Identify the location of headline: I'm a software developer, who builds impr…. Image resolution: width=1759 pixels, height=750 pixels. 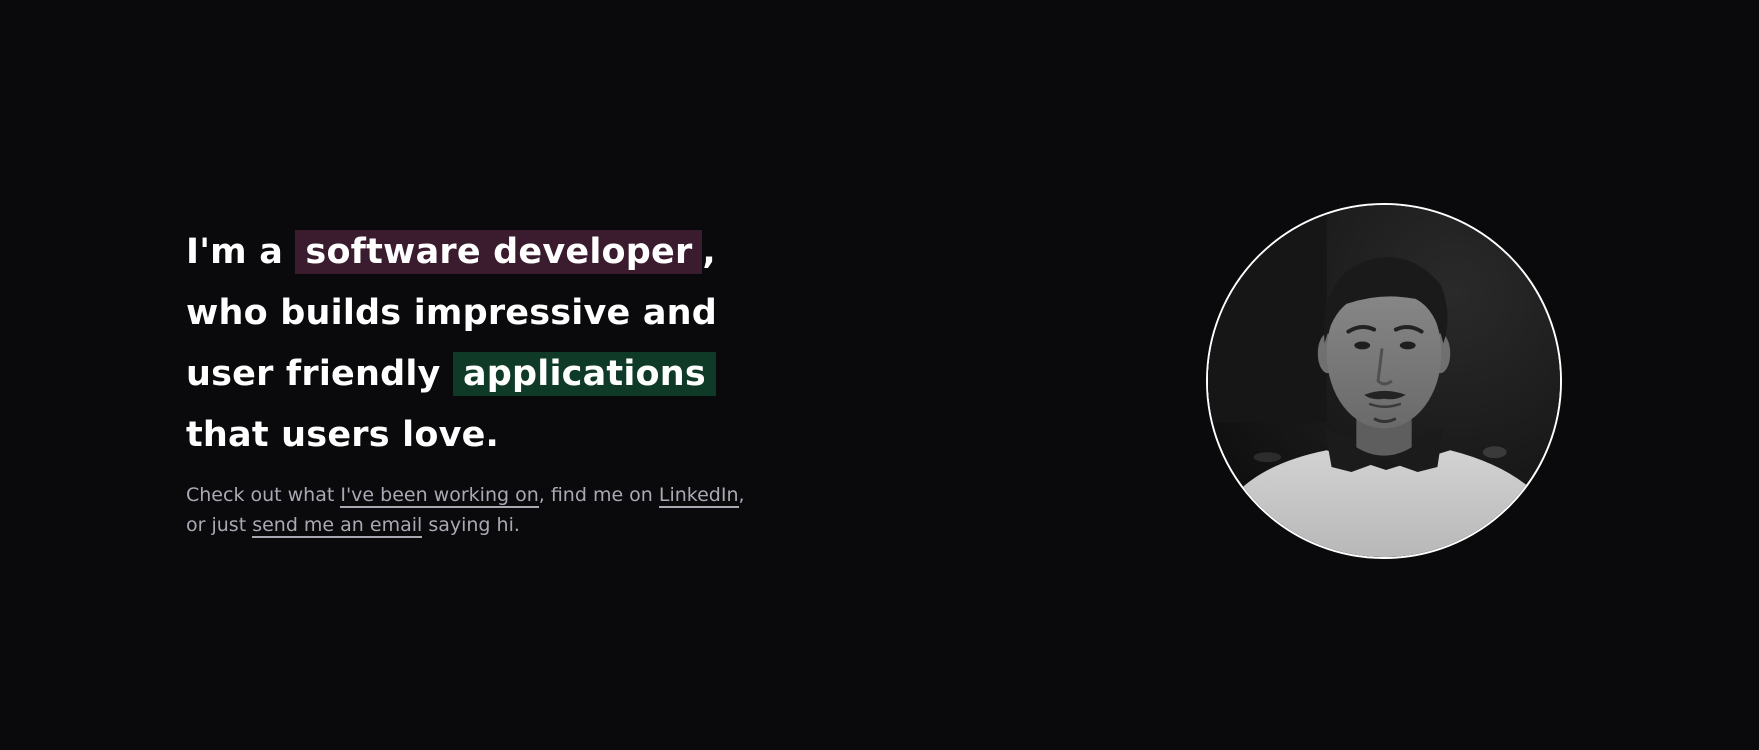
(496, 344).